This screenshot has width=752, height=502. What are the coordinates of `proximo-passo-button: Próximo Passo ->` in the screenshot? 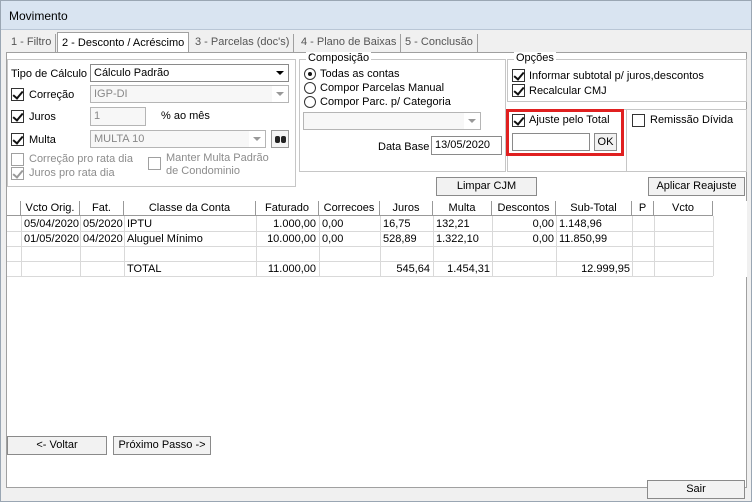 It's located at (162, 445).